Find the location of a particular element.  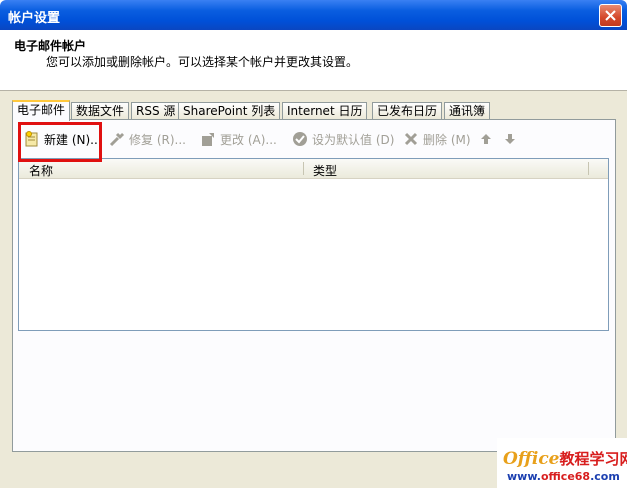

watermark-brand-cn: 教程学习网 is located at coordinates (593, 459).